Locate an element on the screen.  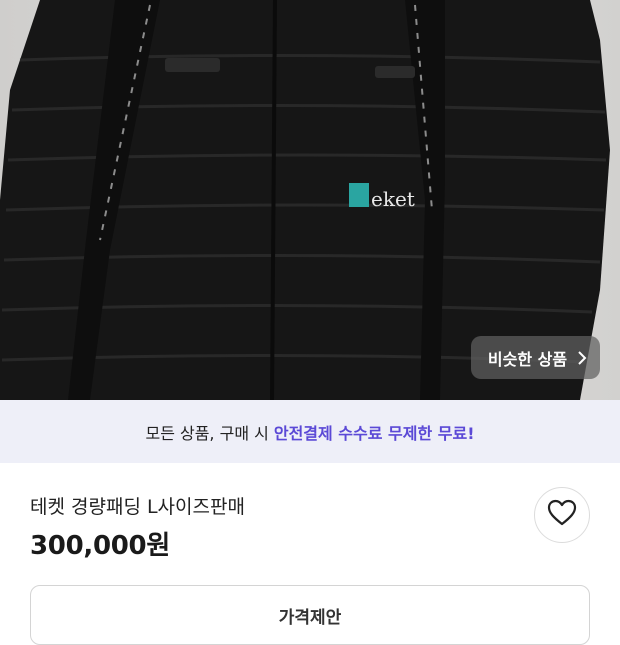
price-offer-button: 가격제안 is located at coordinates (310, 615).